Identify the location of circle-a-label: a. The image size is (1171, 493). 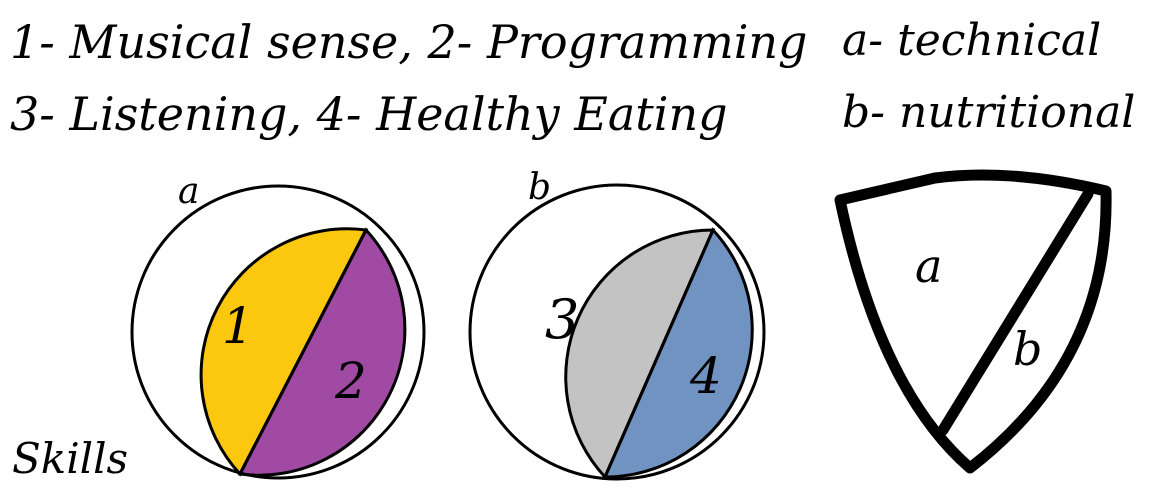
(188, 191).